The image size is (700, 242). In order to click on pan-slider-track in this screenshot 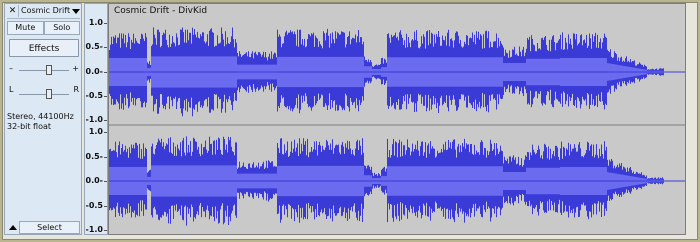, I will do `click(44, 94)`.